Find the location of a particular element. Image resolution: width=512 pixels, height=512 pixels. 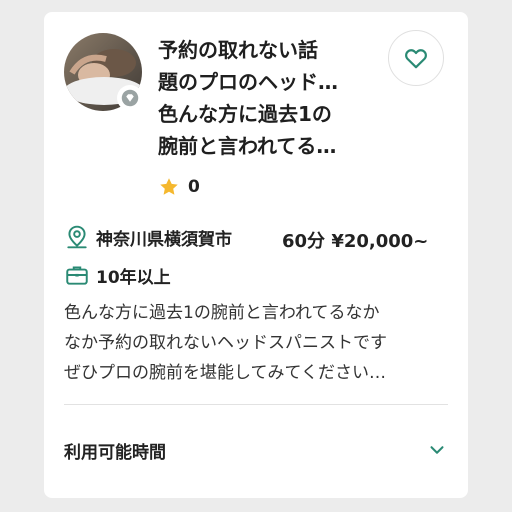

availability-toggle: 利用可能時間 is located at coordinates (256, 450).